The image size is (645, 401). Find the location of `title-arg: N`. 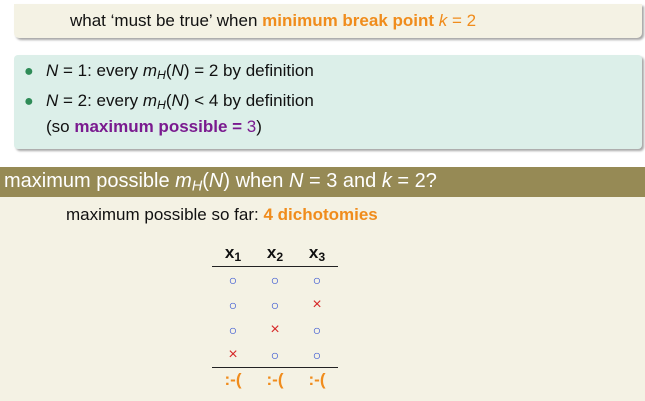

title-arg: N is located at coordinates (216, 181).